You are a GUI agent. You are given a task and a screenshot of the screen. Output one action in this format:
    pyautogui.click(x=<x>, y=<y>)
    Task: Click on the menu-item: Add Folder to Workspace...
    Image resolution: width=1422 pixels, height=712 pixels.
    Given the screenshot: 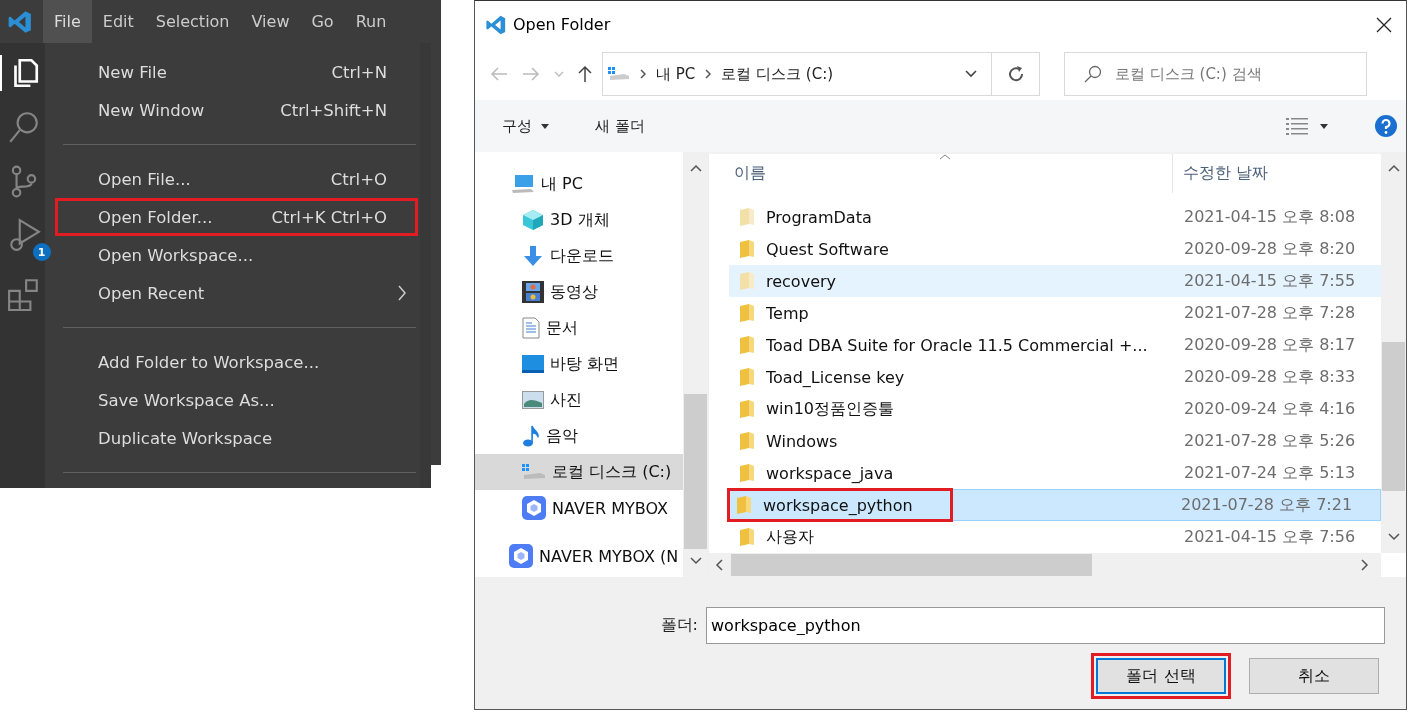 What is the action you would take?
    pyautogui.click(x=236, y=362)
    